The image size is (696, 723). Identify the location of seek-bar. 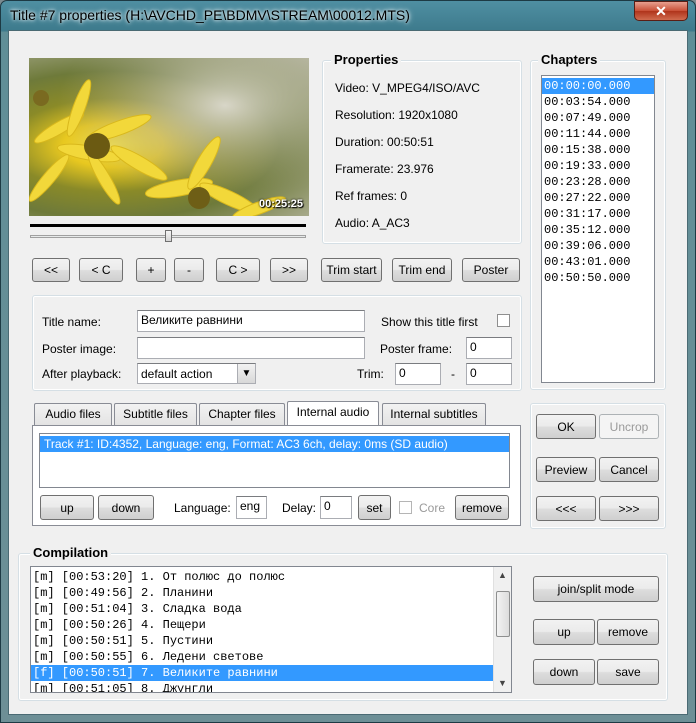
(168, 233).